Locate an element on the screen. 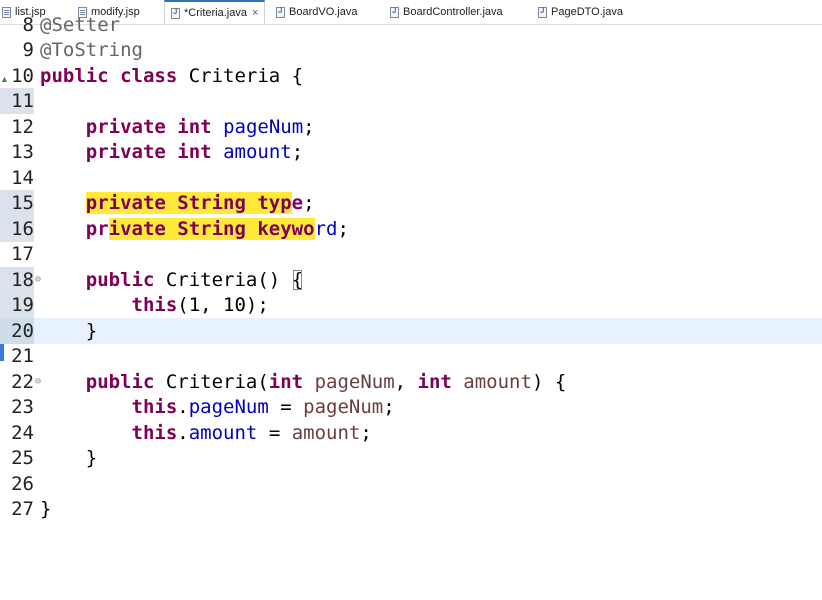 This screenshot has height=600, width=822. code-line: 25 } is located at coordinates (411, 458).